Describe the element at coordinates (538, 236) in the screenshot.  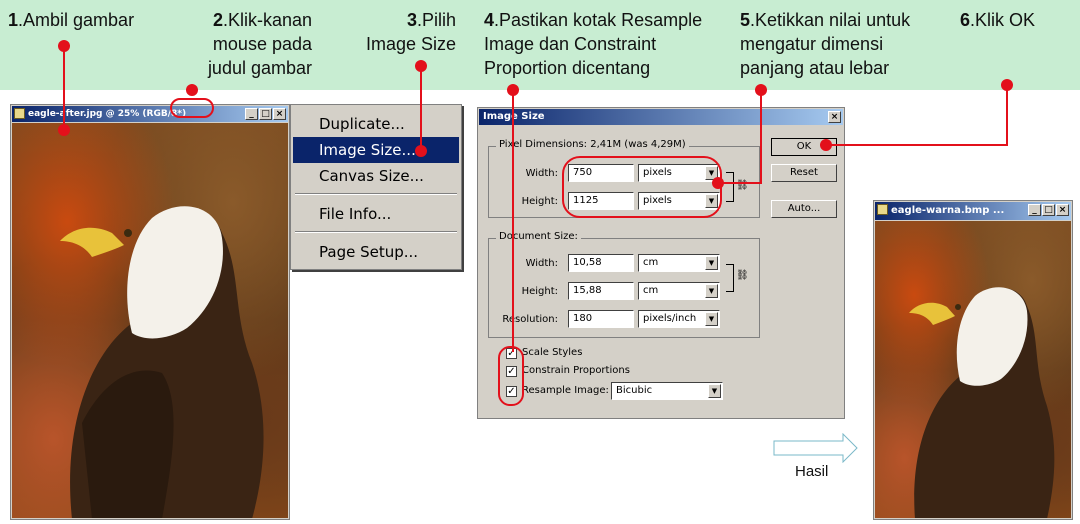
I see `document-size-label: Document Size:` at that location.